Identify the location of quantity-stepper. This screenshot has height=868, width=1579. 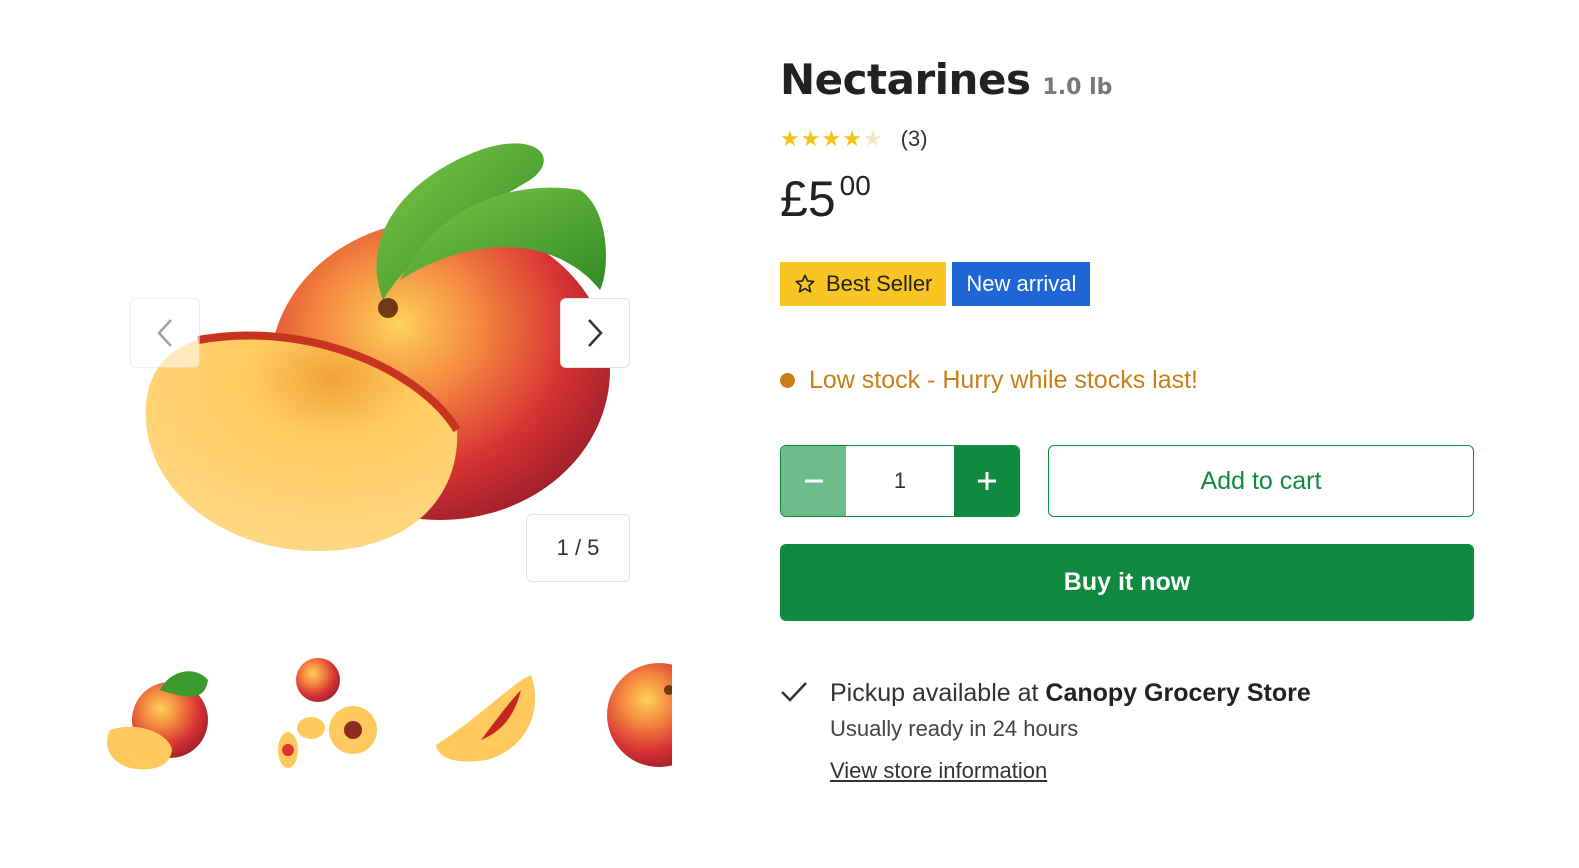
(900, 481).